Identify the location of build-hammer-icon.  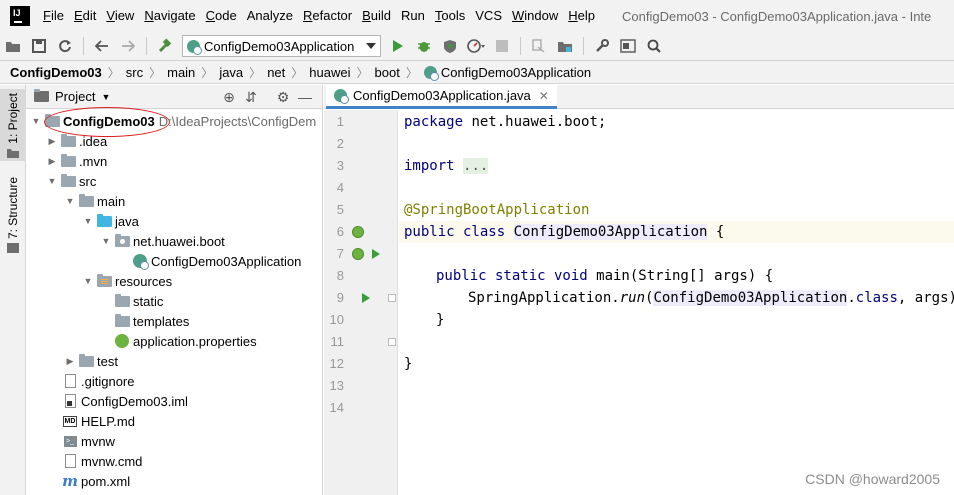
(165, 46).